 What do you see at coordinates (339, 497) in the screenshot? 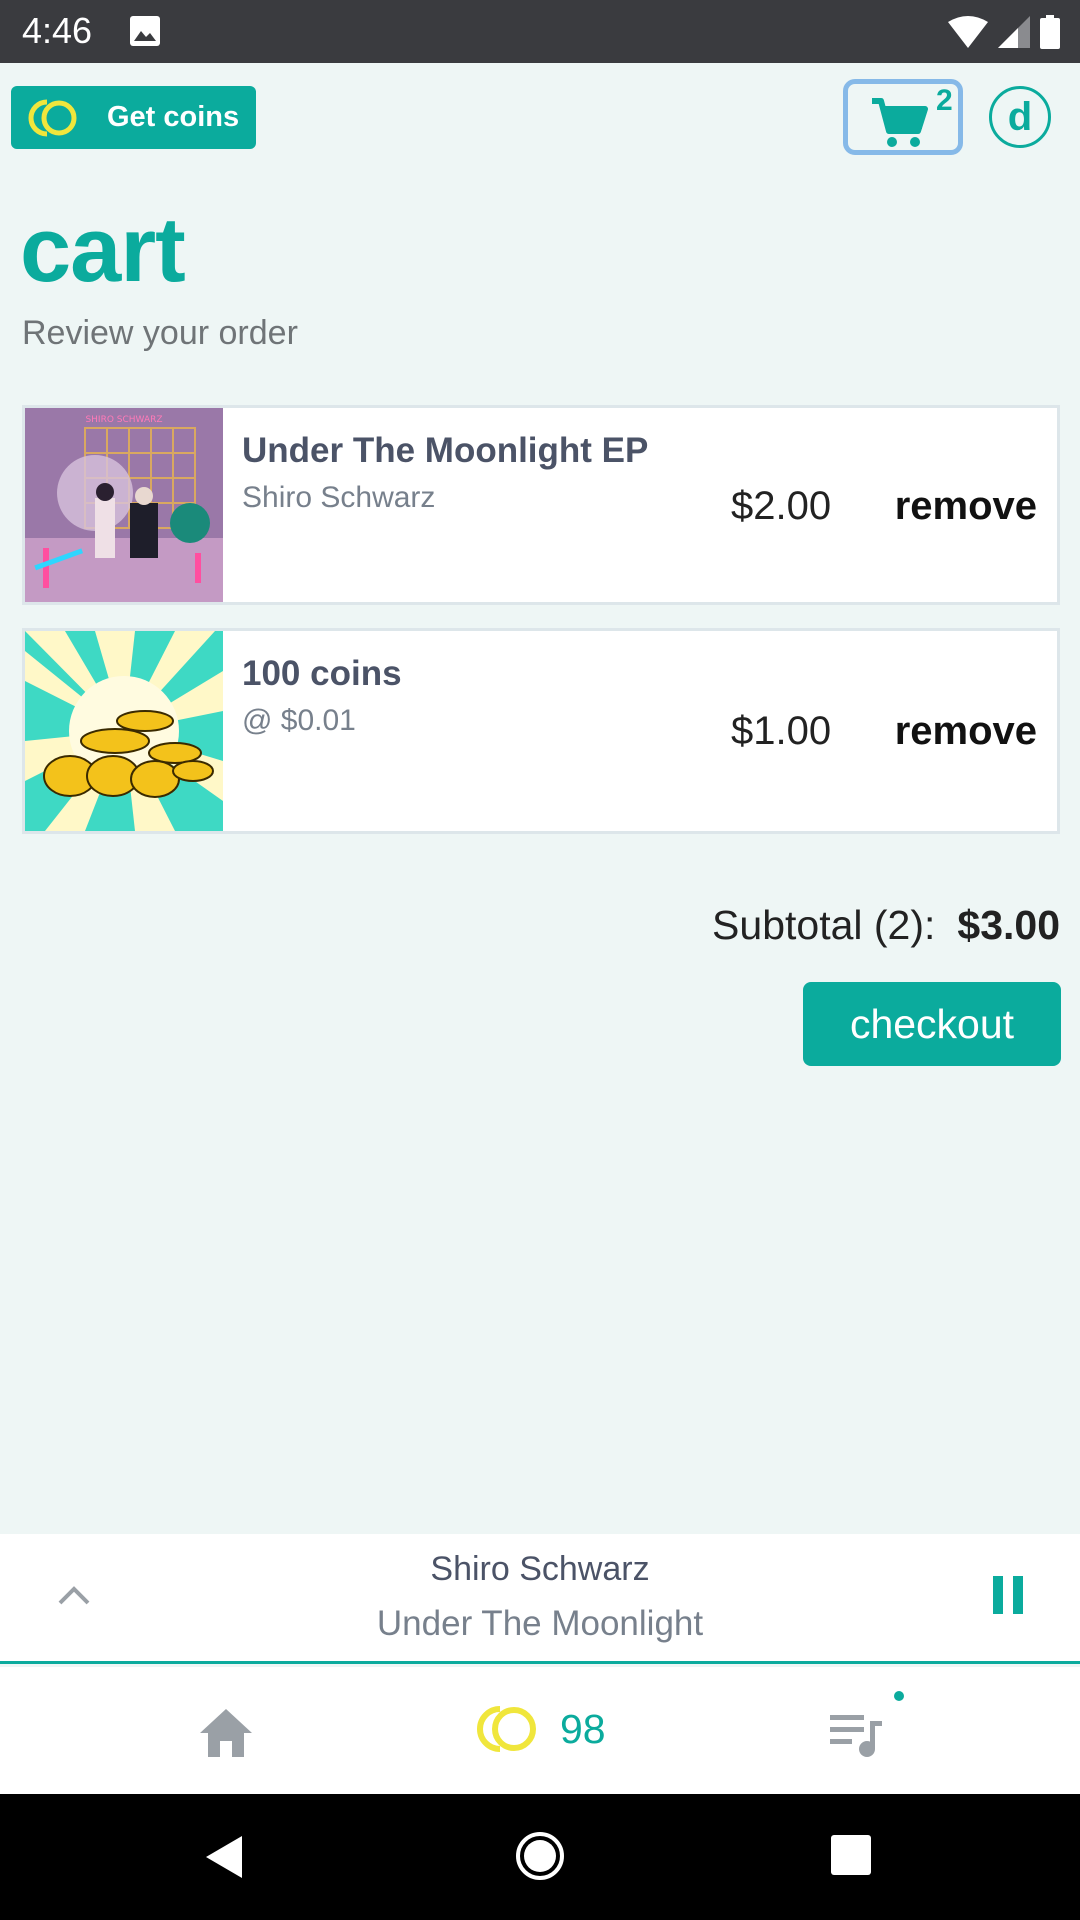
I see `item-artist: Shiro Schwarz` at bounding box center [339, 497].